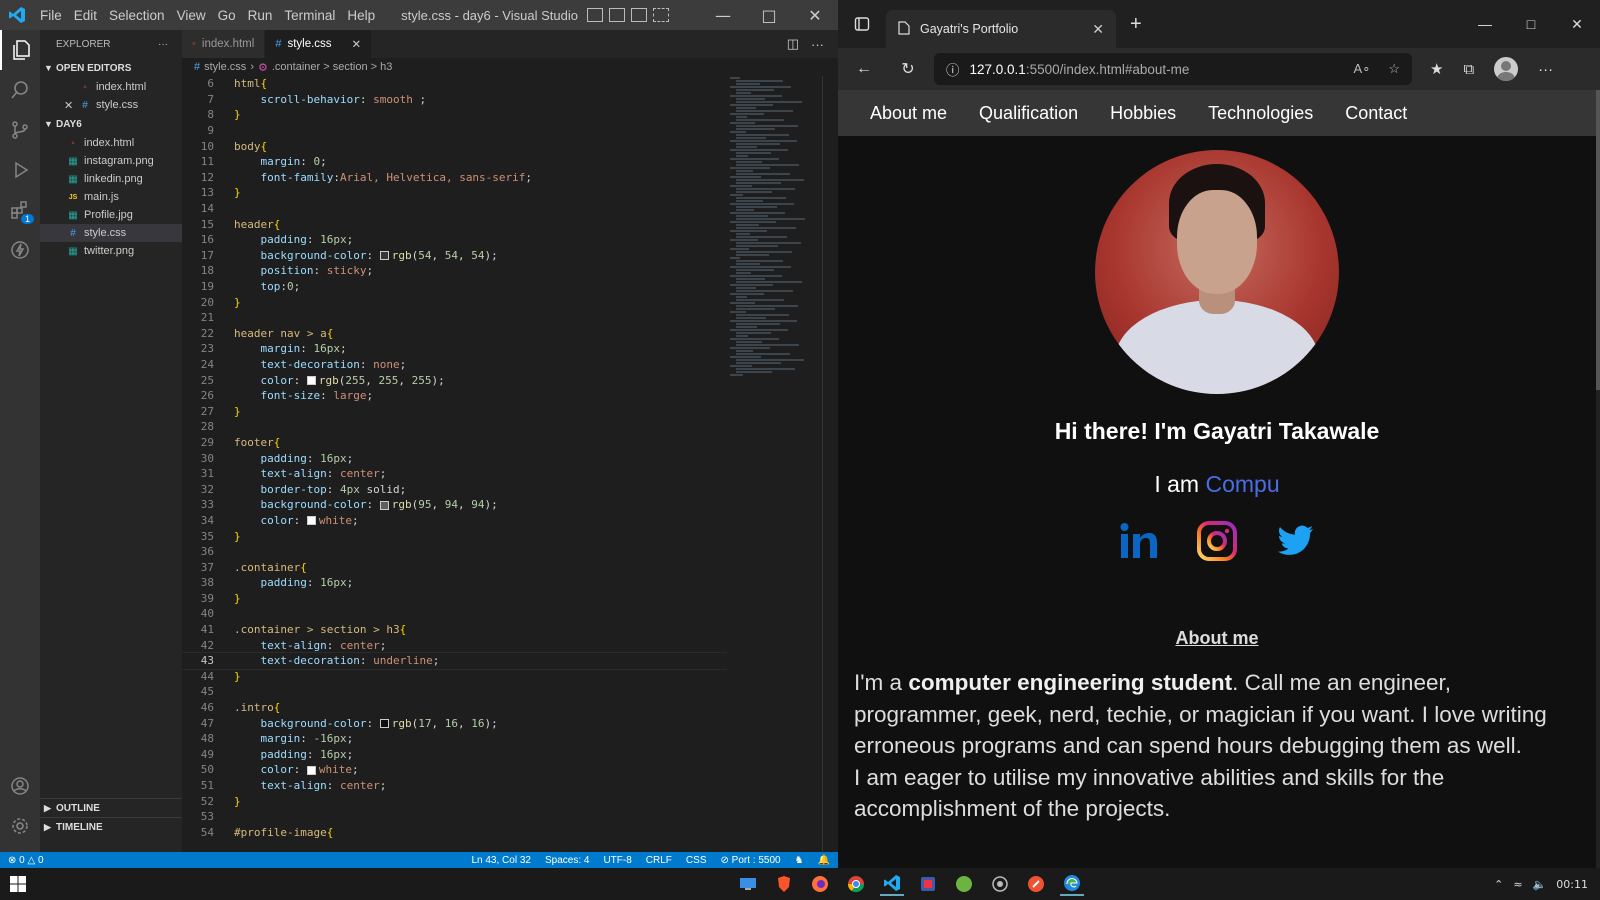  Describe the element at coordinates (1001, 29) in the screenshot. I see `browser-tab: Gayatri's Portfolio ✕` at that location.